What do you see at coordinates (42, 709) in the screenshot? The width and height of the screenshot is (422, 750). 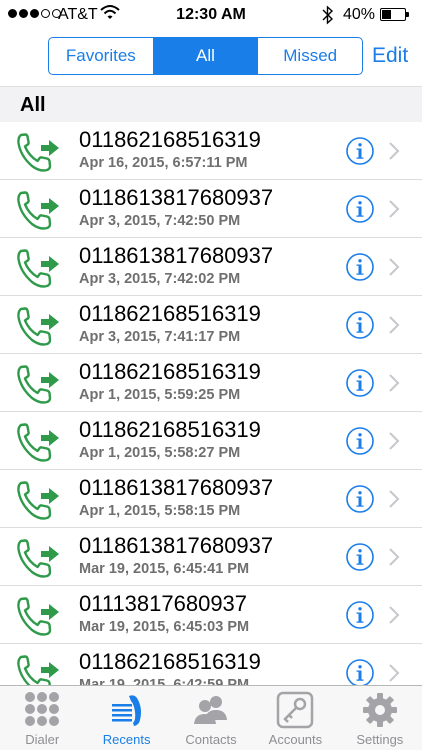 I see `dialer-icon` at bounding box center [42, 709].